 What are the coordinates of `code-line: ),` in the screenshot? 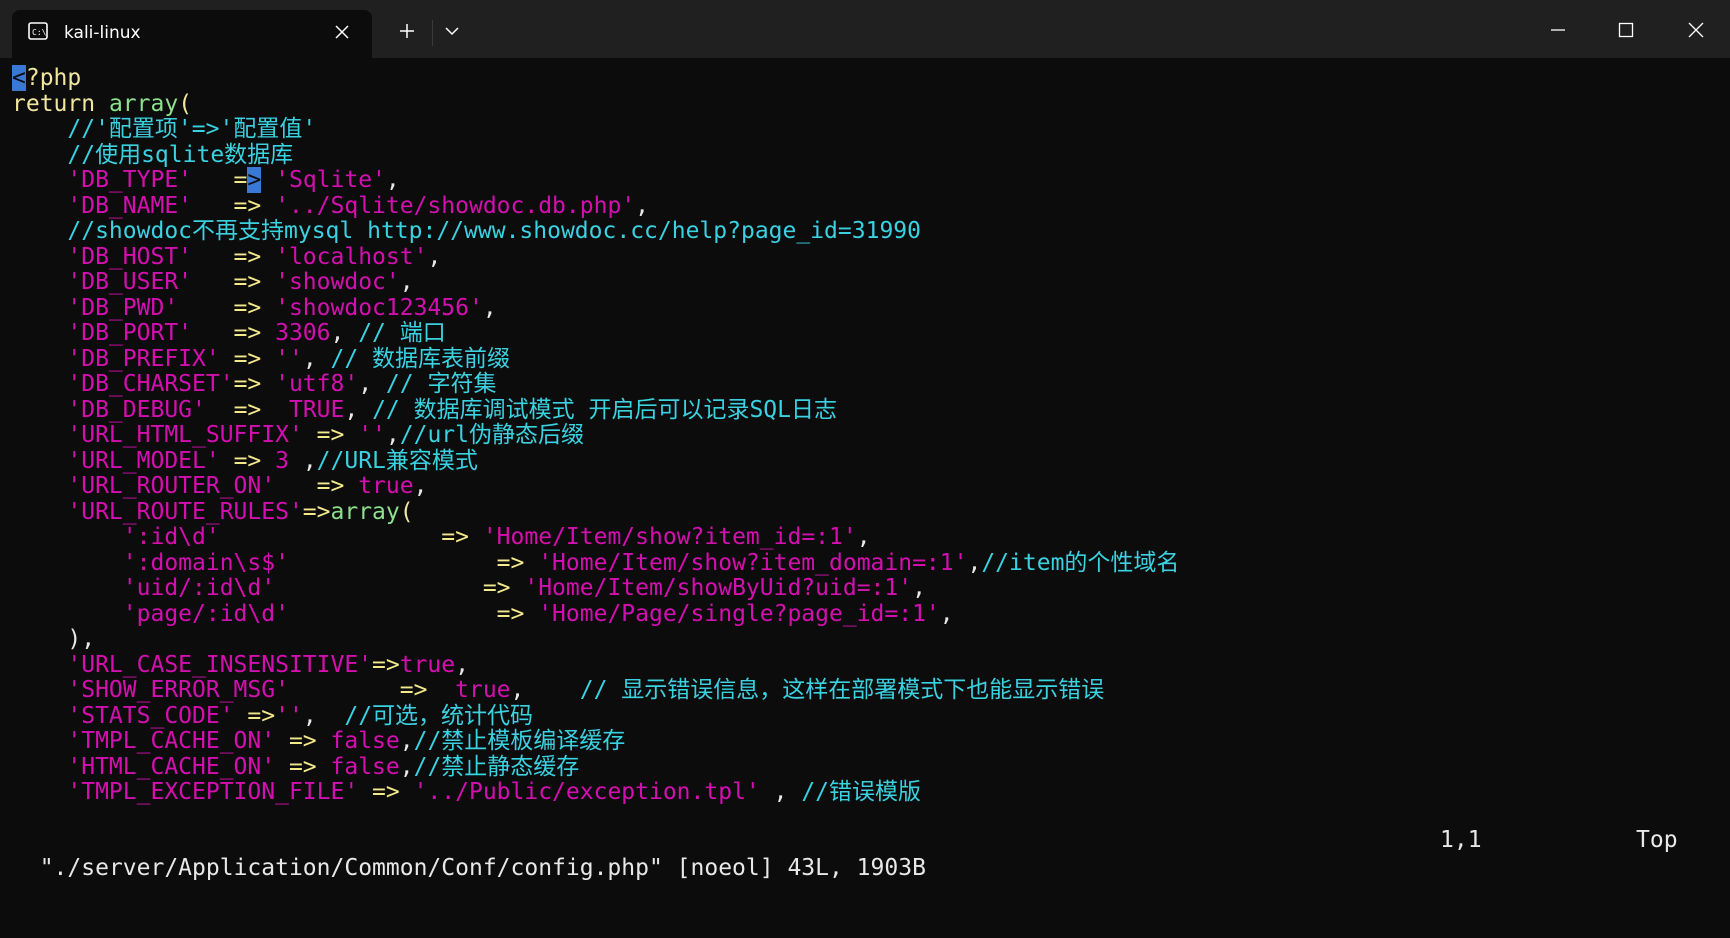 It's located at (53, 639).